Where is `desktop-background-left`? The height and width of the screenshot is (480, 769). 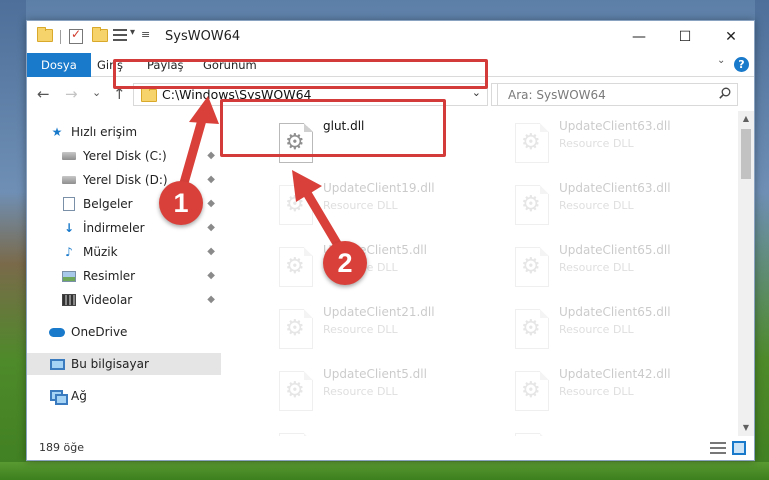 desktop-background-left is located at coordinates (13, 240).